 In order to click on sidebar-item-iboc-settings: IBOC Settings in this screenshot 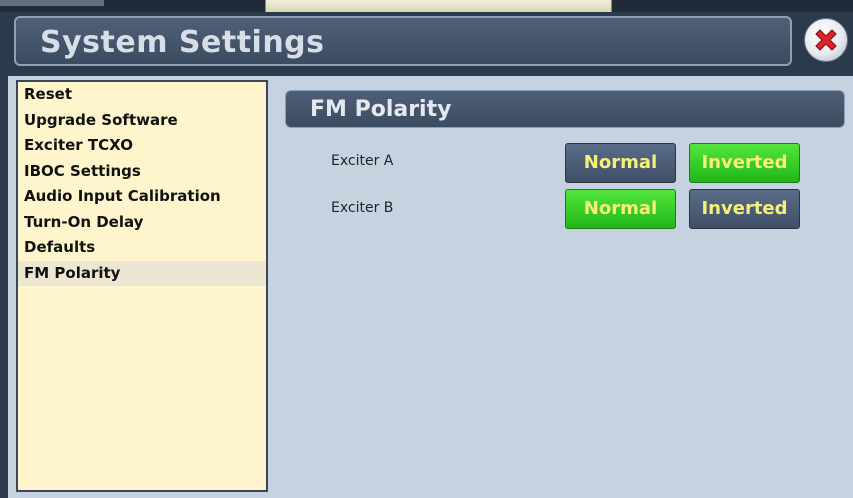, I will do `click(142, 172)`.